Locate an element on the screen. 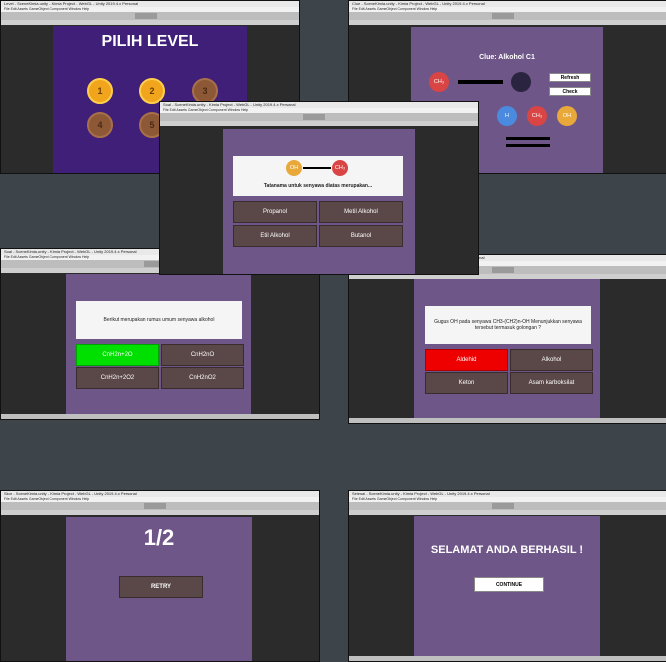 Image resolution: width=666 pixels, height=662 pixels. answer-option-4: Asam karboksilat is located at coordinates (551, 383).